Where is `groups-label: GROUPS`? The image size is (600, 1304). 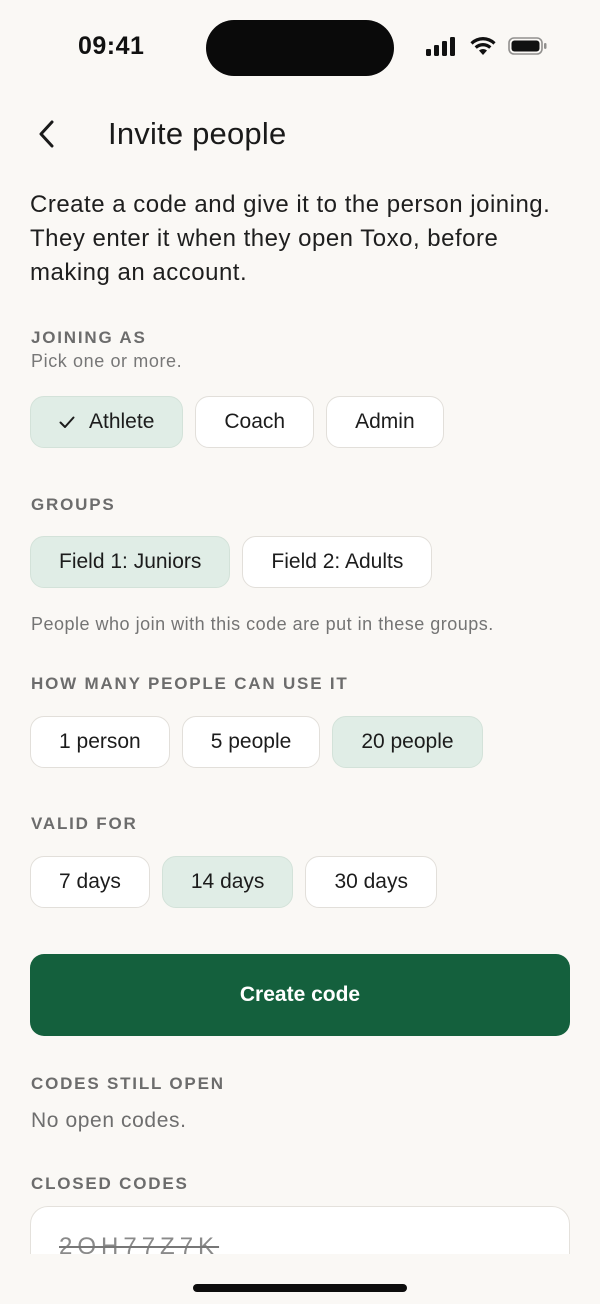 groups-label: GROUPS is located at coordinates (73, 504).